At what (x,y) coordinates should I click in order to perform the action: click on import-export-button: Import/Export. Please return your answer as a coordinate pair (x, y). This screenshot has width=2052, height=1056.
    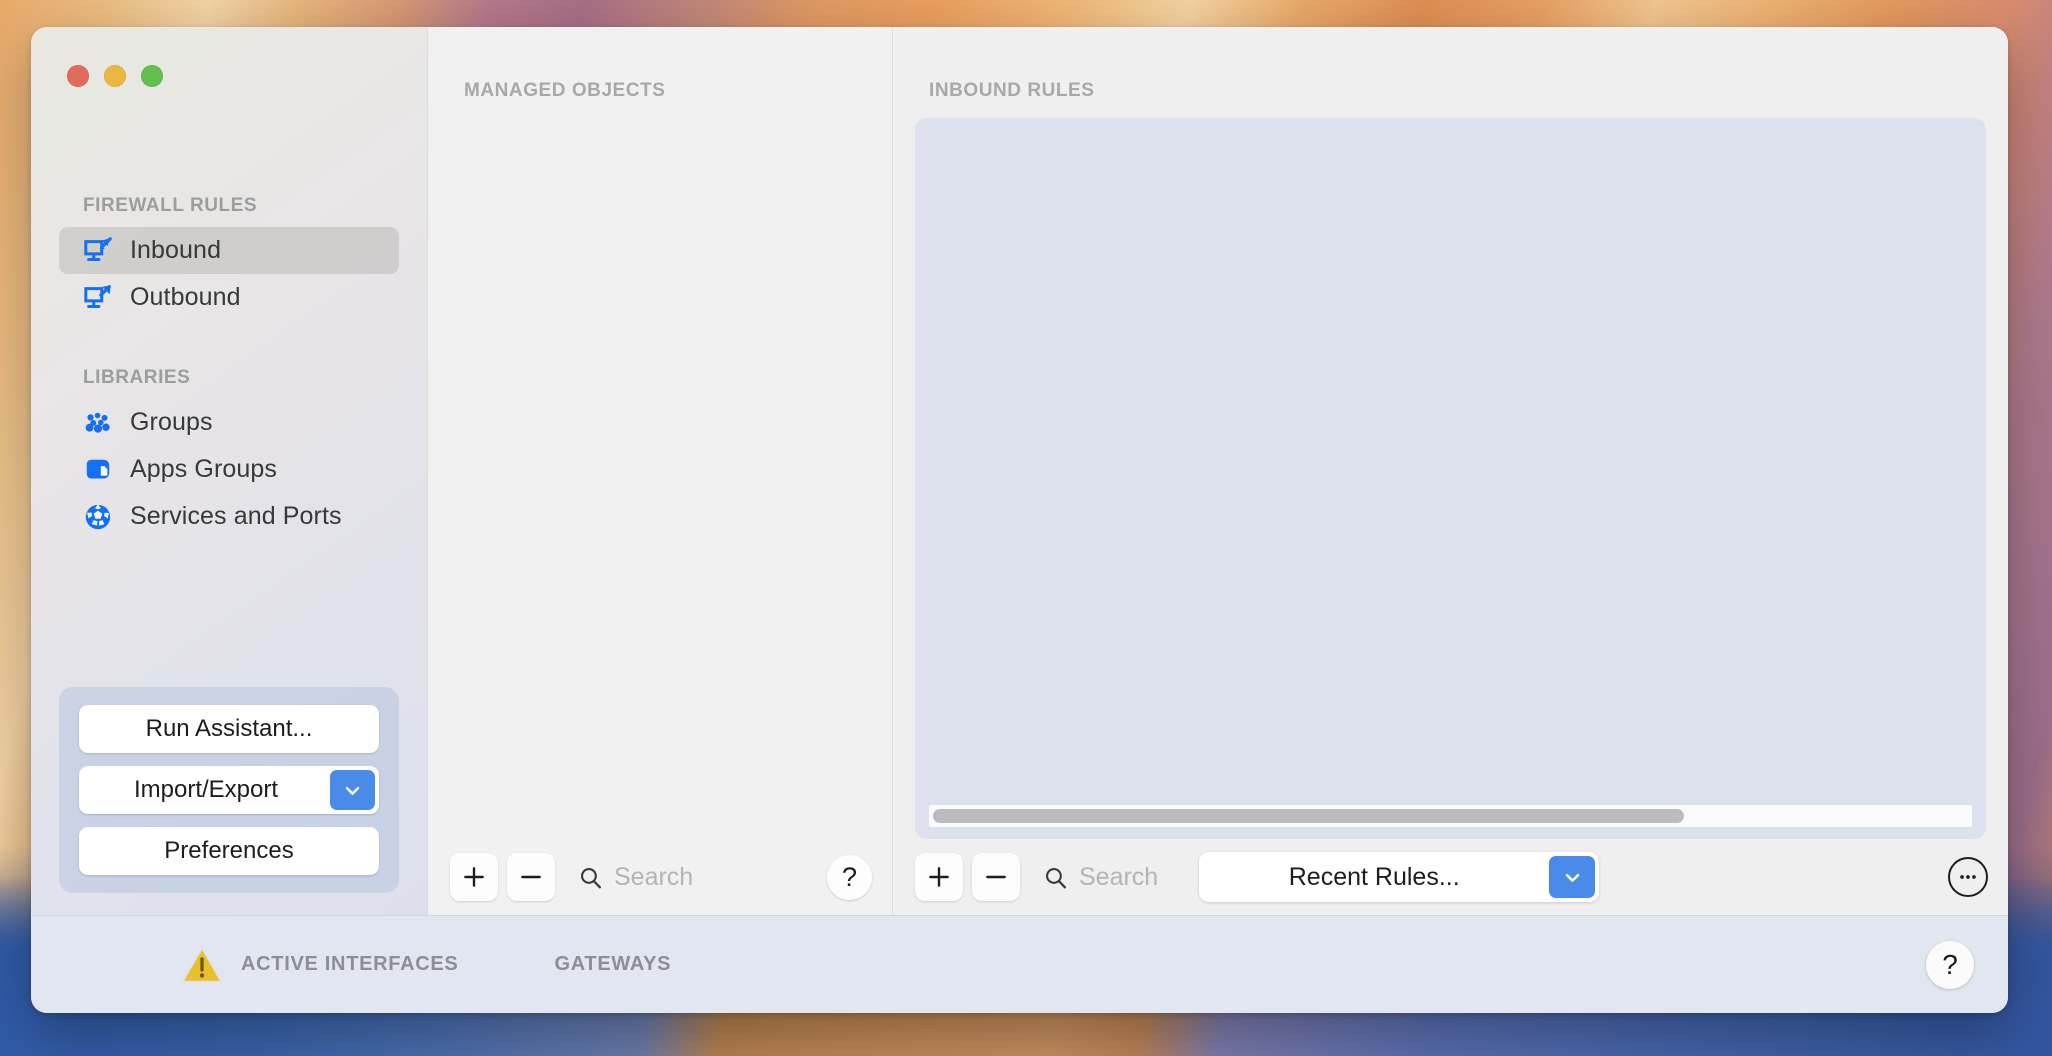
    Looking at the image, I should click on (229, 790).